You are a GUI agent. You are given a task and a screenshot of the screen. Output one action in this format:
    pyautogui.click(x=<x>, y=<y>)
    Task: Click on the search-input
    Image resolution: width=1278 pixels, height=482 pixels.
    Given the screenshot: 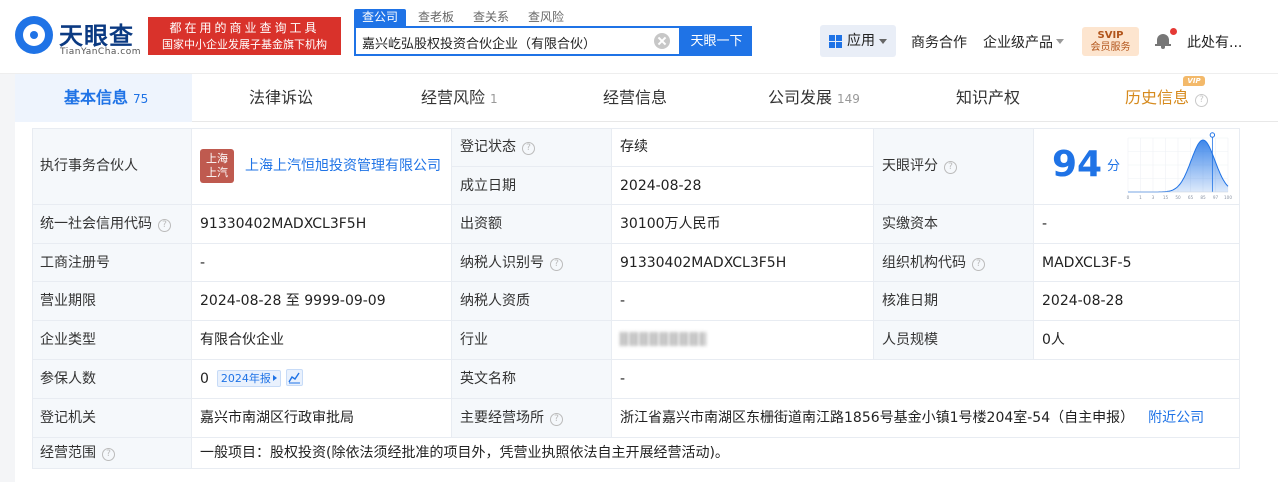 What is the action you would take?
    pyautogui.click(x=507, y=42)
    